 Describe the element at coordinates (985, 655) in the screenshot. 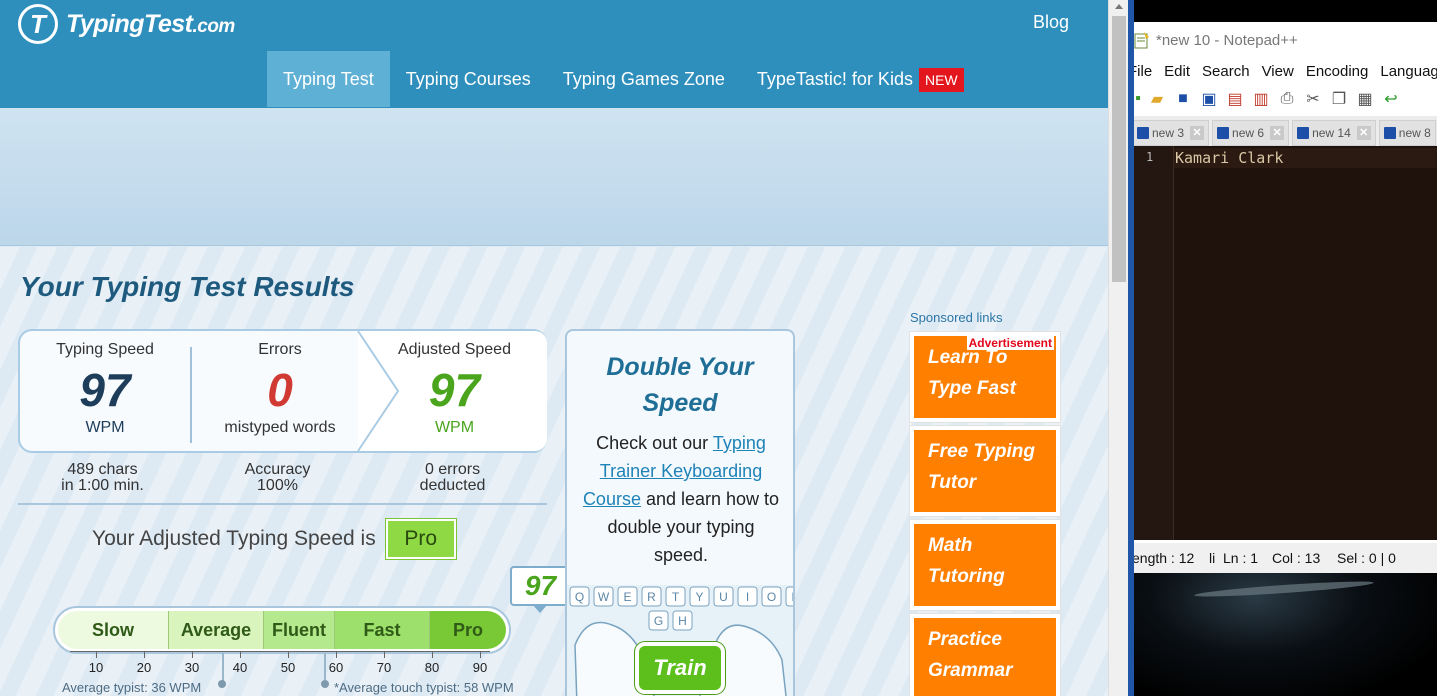

I see `sponsored-link-practice-grammar: Practice Grammar` at that location.